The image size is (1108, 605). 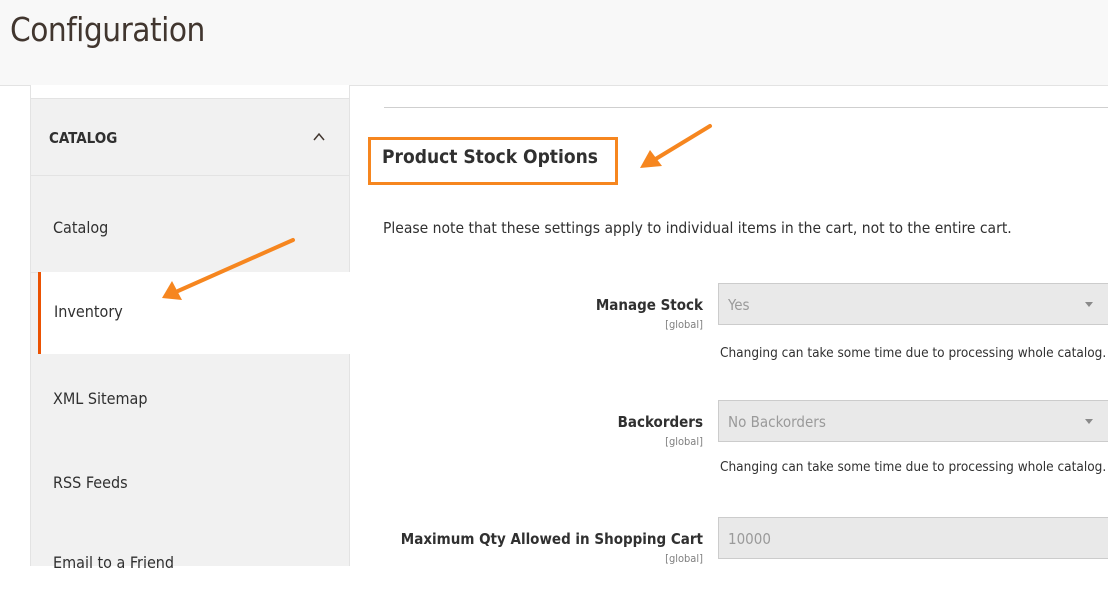 I want to click on backorders-scope: [global], so click(x=684, y=441).